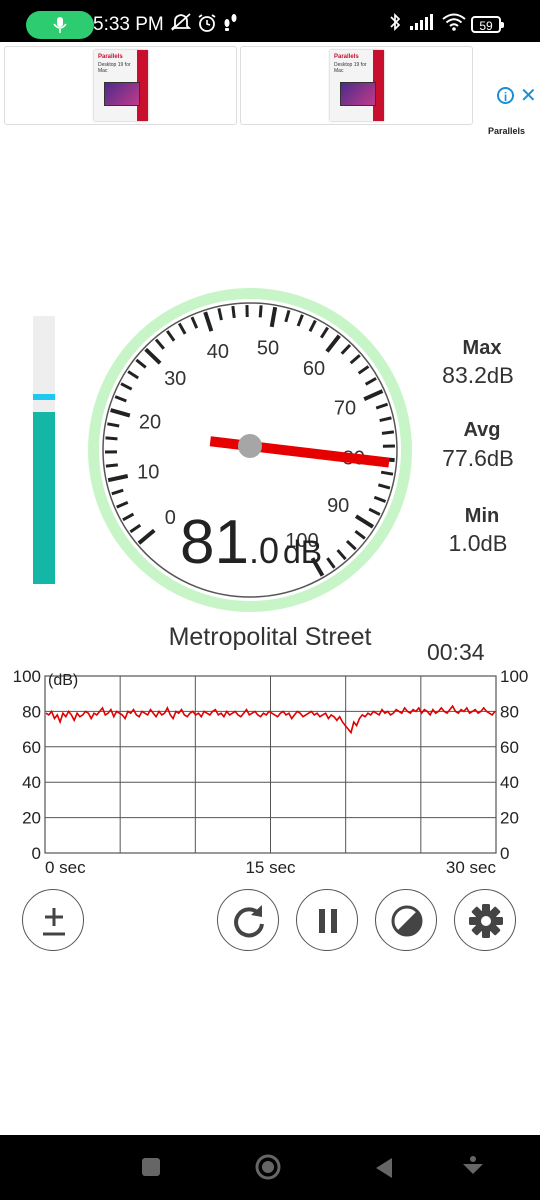 Image resolution: width=540 pixels, height=1200 pixels. I want to click on max-label: Max, so click(482, 348).